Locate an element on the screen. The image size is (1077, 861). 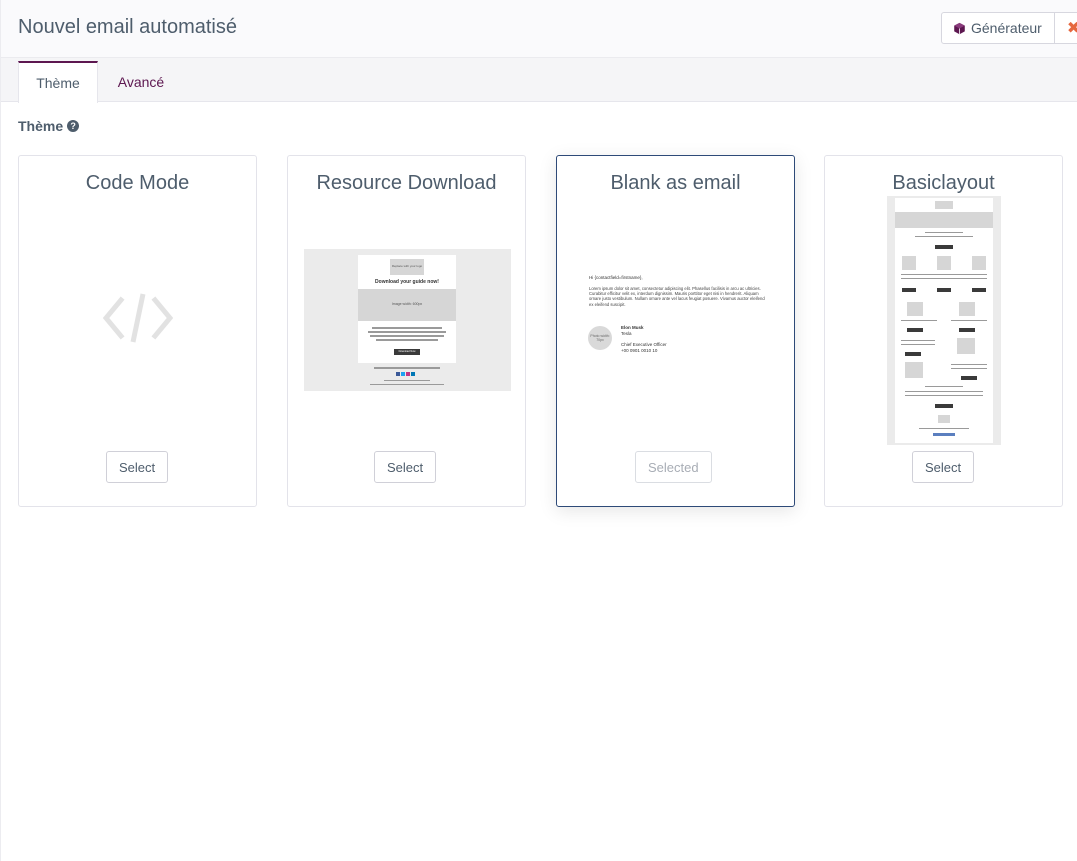
theme-card-basiclayout: Basiclayout Select is located at coordinates (943, 331).